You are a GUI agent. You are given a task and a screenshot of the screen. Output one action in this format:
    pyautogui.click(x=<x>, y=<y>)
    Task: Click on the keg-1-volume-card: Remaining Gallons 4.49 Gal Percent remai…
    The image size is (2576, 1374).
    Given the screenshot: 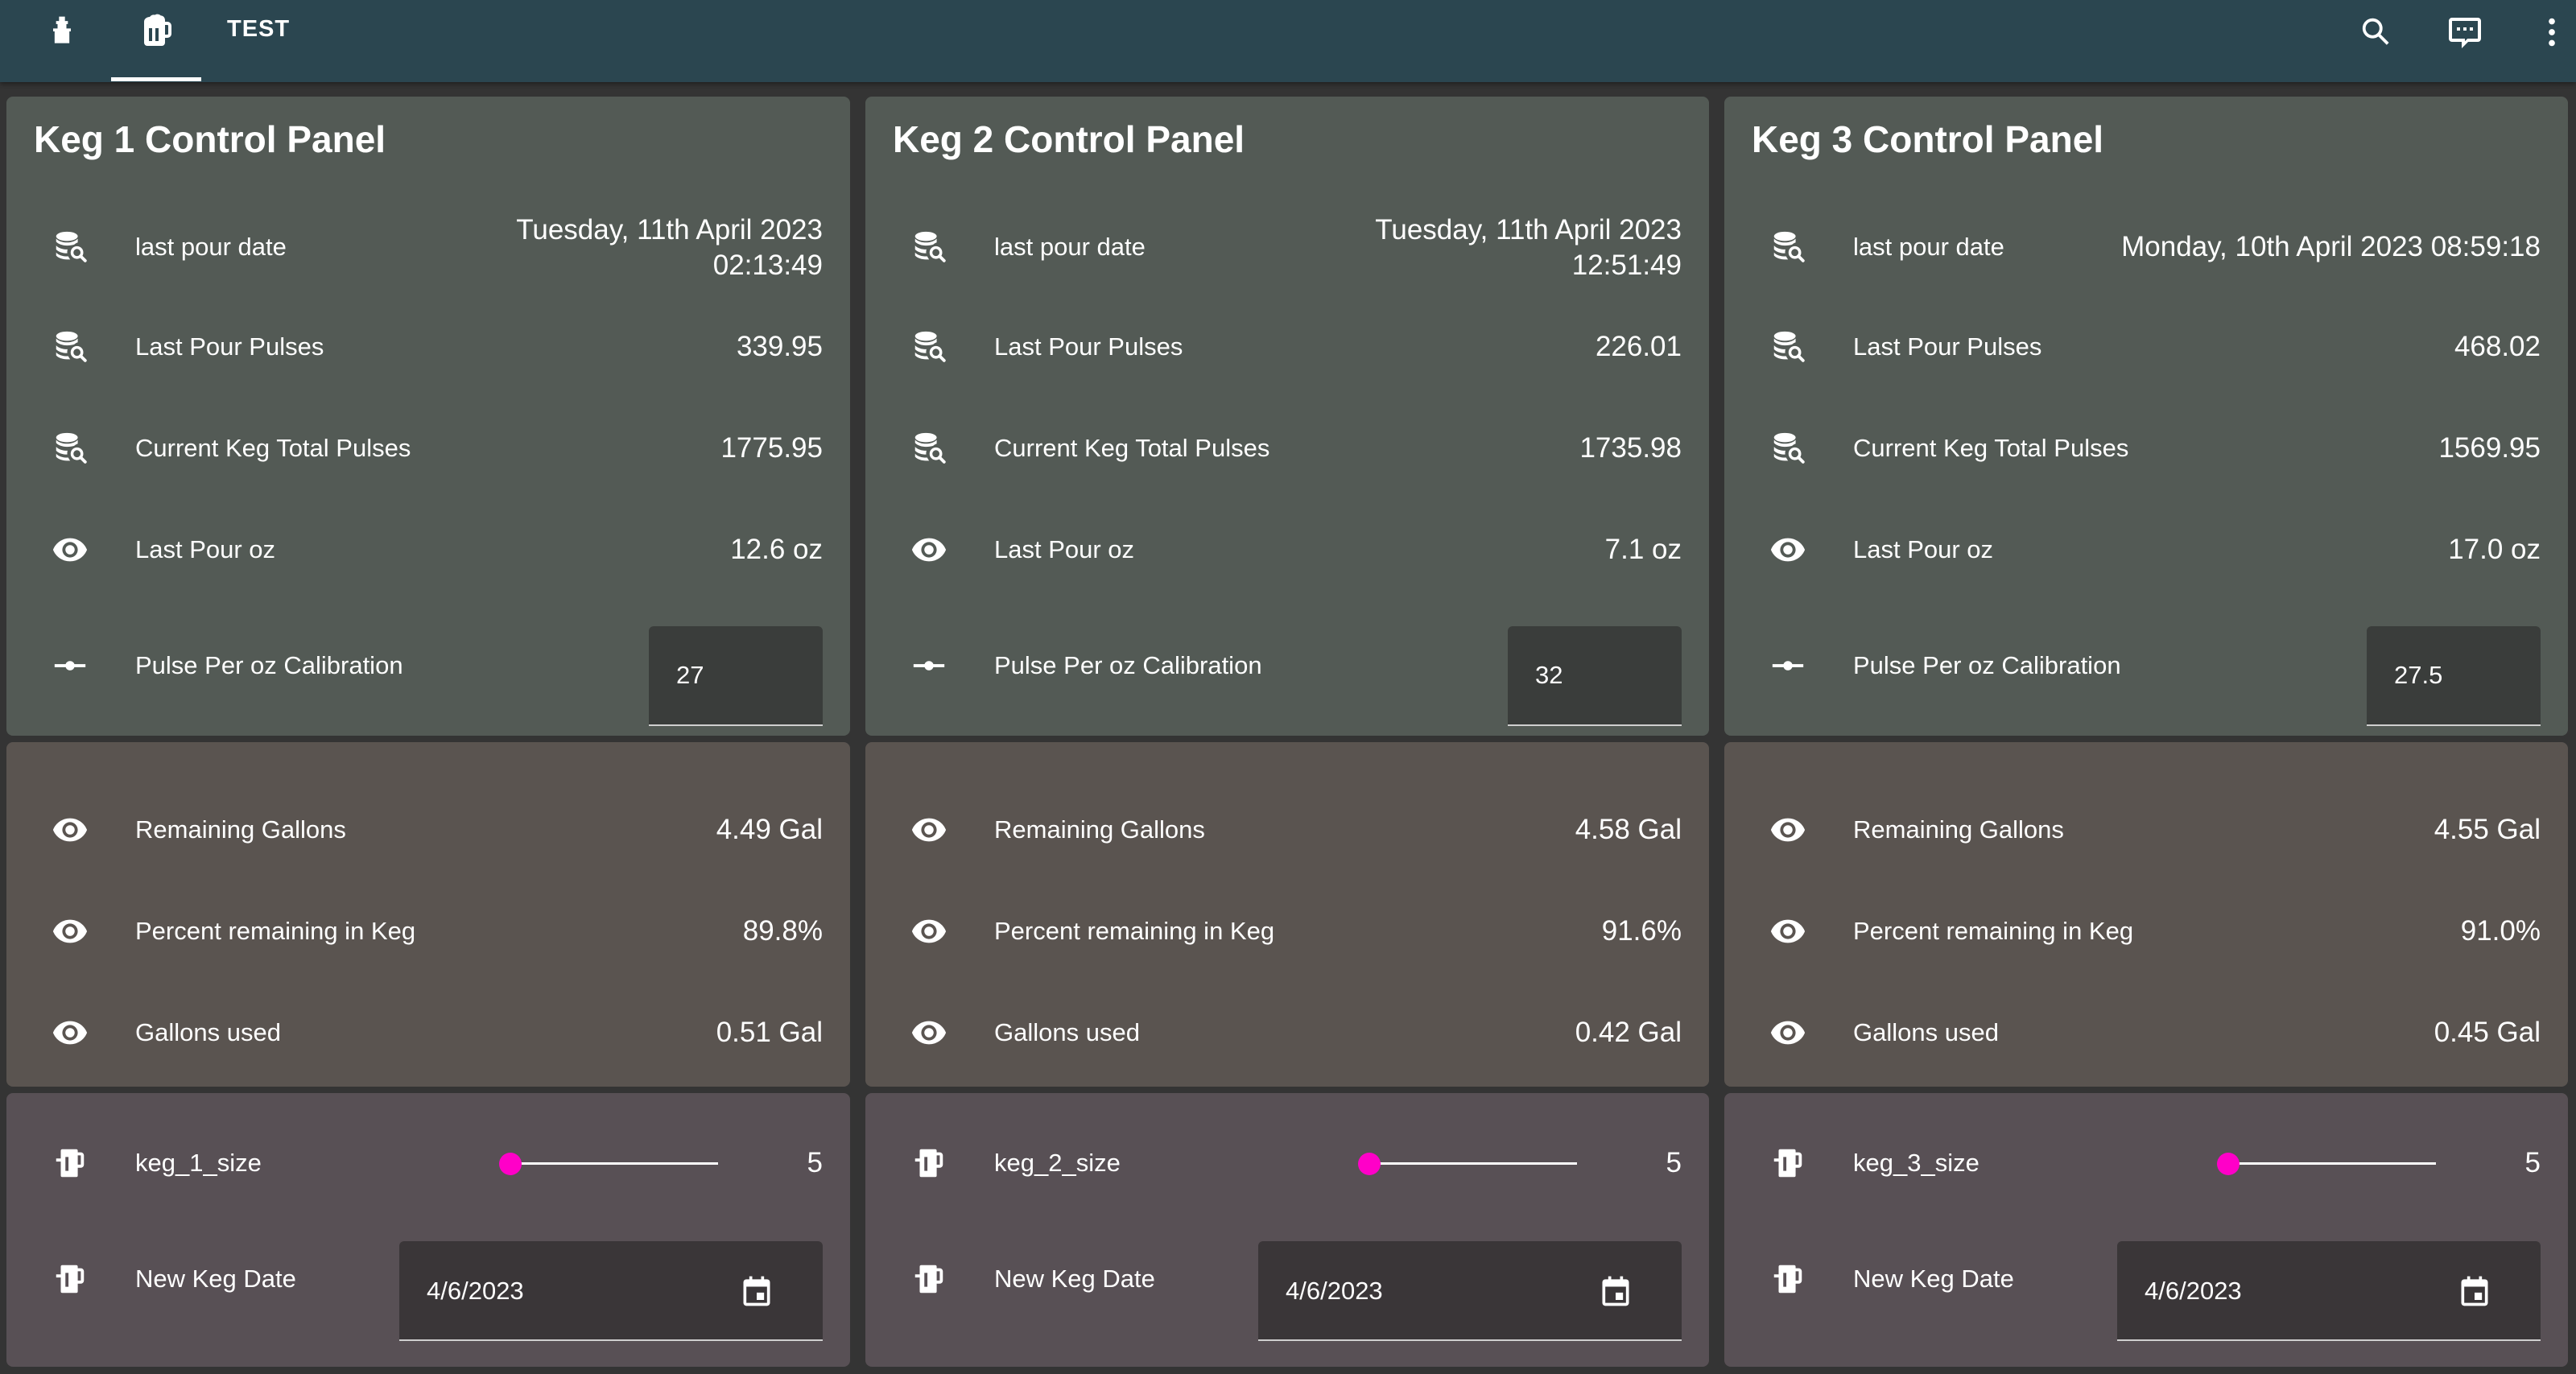 What is the action you would take?
    pyautogui.click(x=428, y=914)
    